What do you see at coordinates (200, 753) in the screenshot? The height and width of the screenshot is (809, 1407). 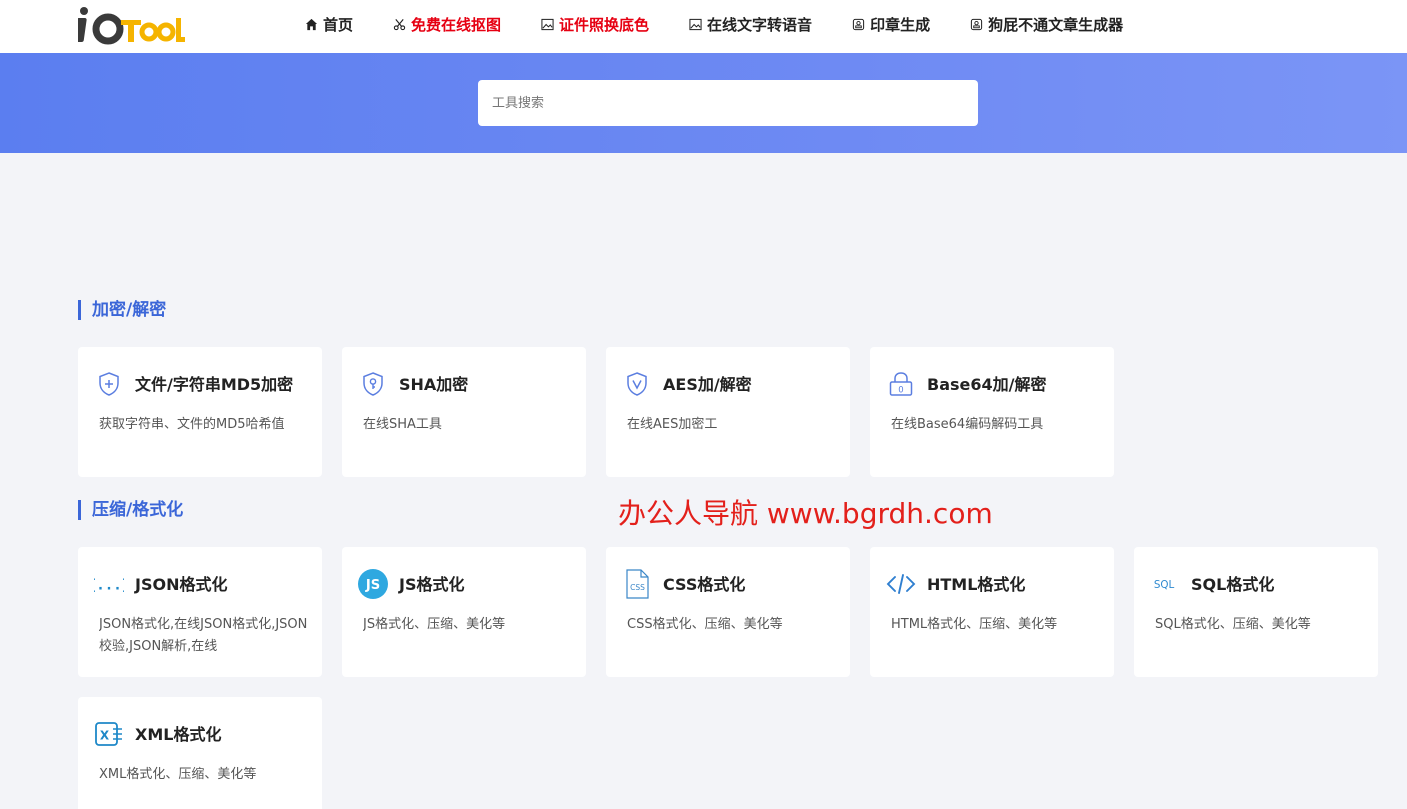 I see `tool-card-xml: X XML格式化 XML格式化、压缩、美化等` at bounding box center [200, 753].